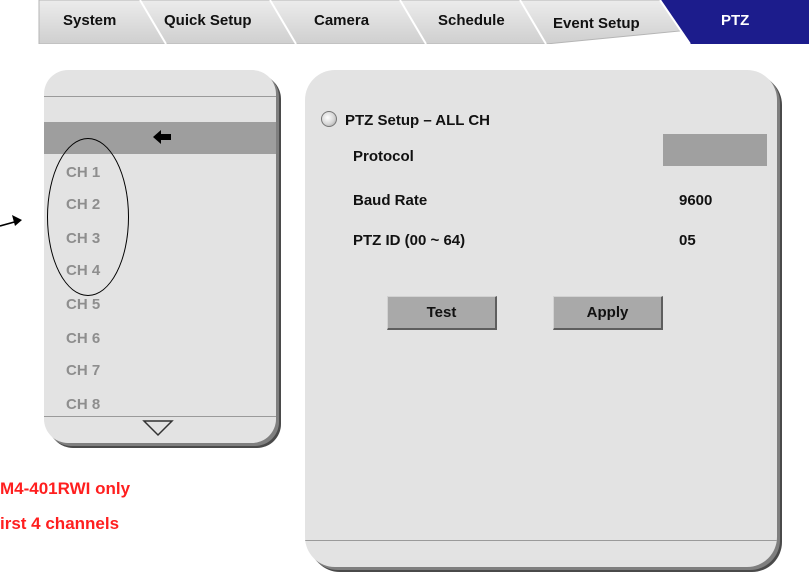 The width and height of the screenshot is (809, 581). Describe the element at coordinates (471, 20) in the screenshot. I see `tab-schedule: Schedule` at that location.